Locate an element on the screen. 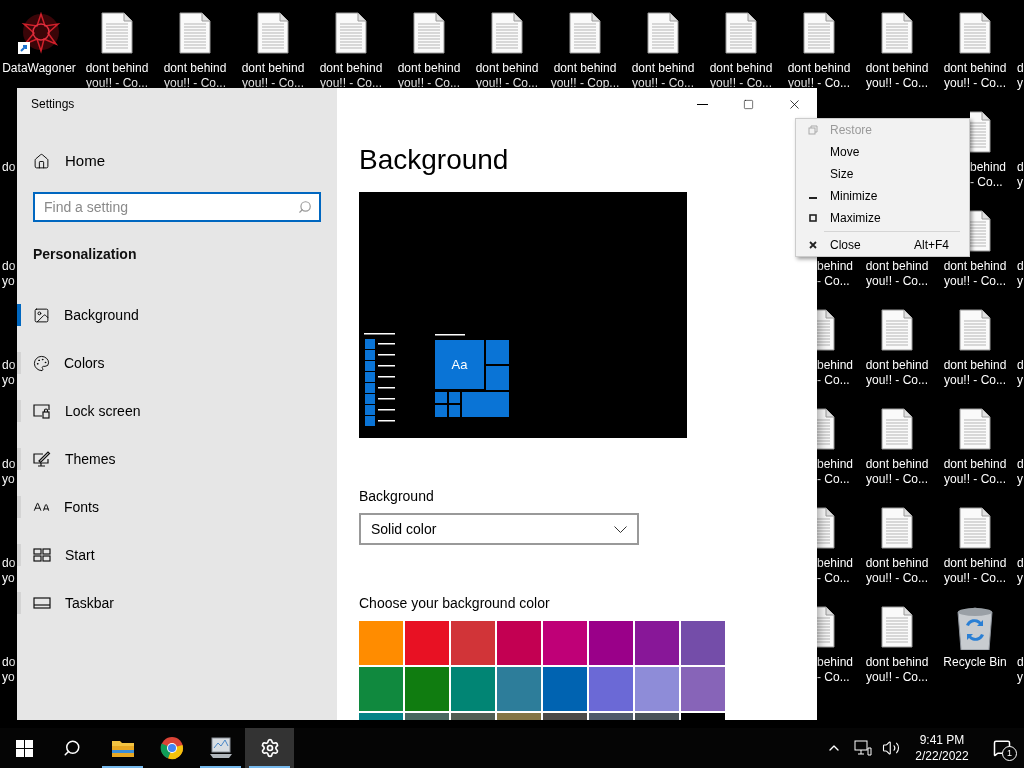 This screenshot has width=1024, height=768. nav-item: Themes is located at coordinates (177, 459).